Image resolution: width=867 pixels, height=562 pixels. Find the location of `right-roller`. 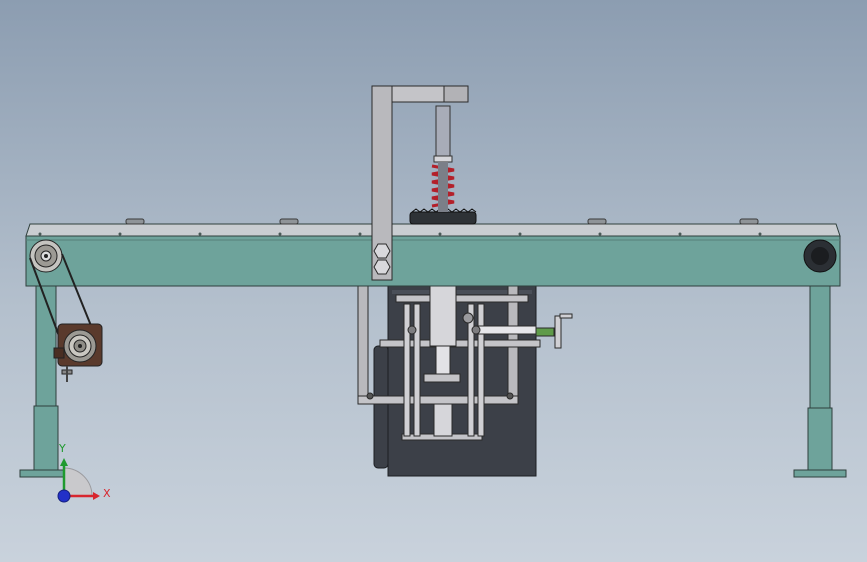

right-roller is located at coordinates (820, 256).